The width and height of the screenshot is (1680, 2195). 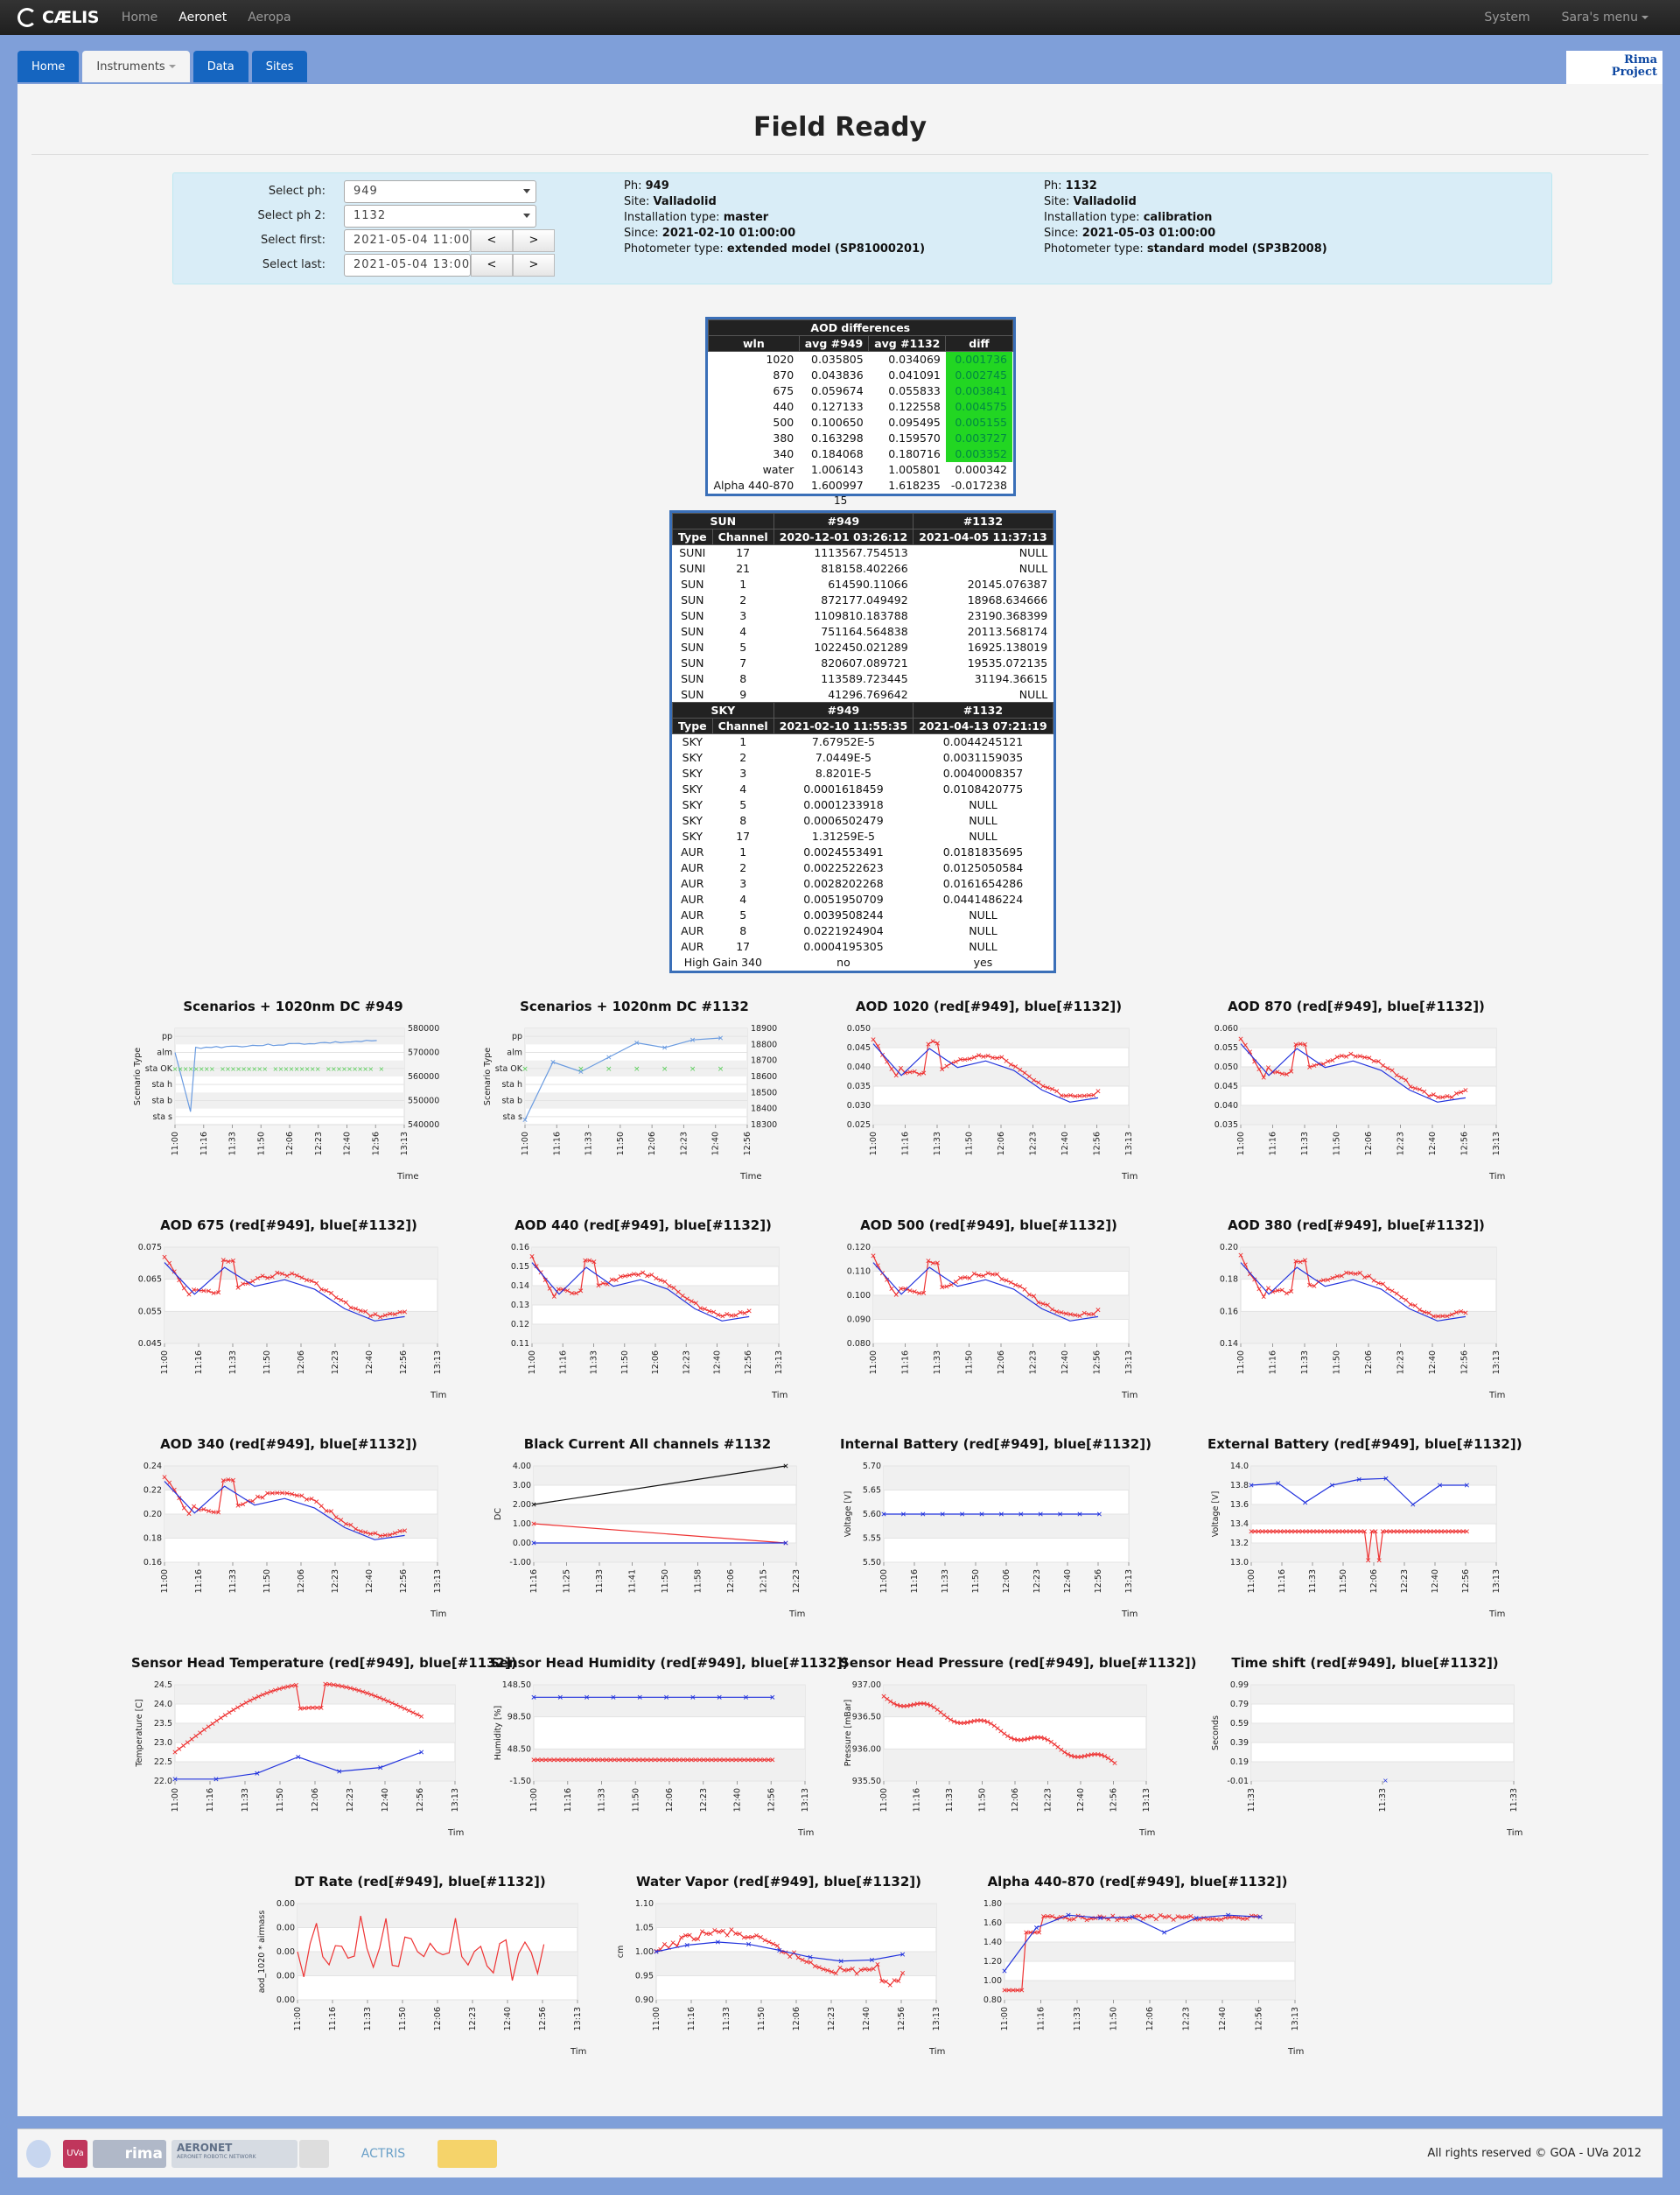 What do you see at coordinates (1007, 615) in the screenshot?
I see `table-cell: 23190.368399` at bounding box center [1007, 615].